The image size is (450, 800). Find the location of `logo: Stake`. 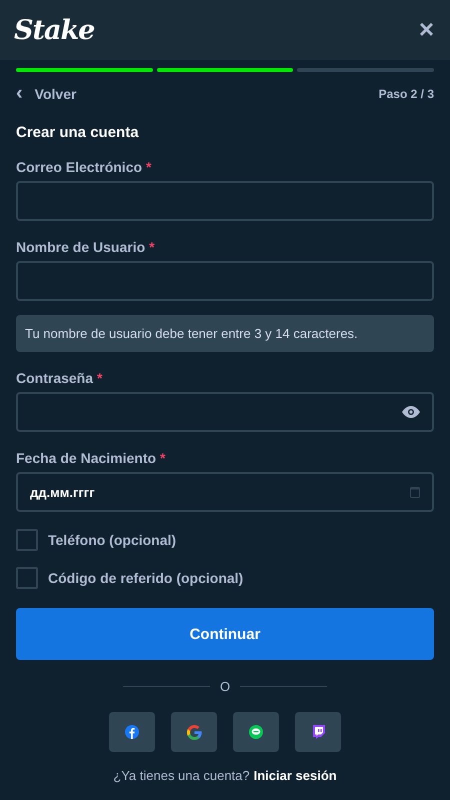

logo: Stake is located at coordinates (54, 30).